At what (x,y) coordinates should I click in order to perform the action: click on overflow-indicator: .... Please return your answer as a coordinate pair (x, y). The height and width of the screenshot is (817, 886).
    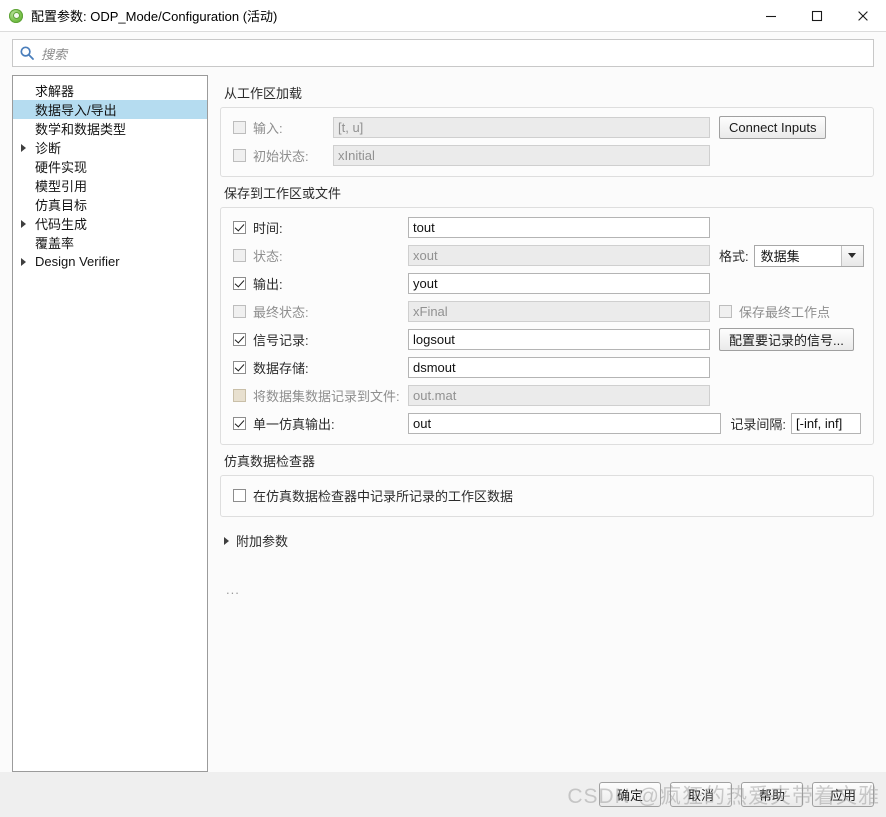
    Looking at the image, I should click on (233, 589).